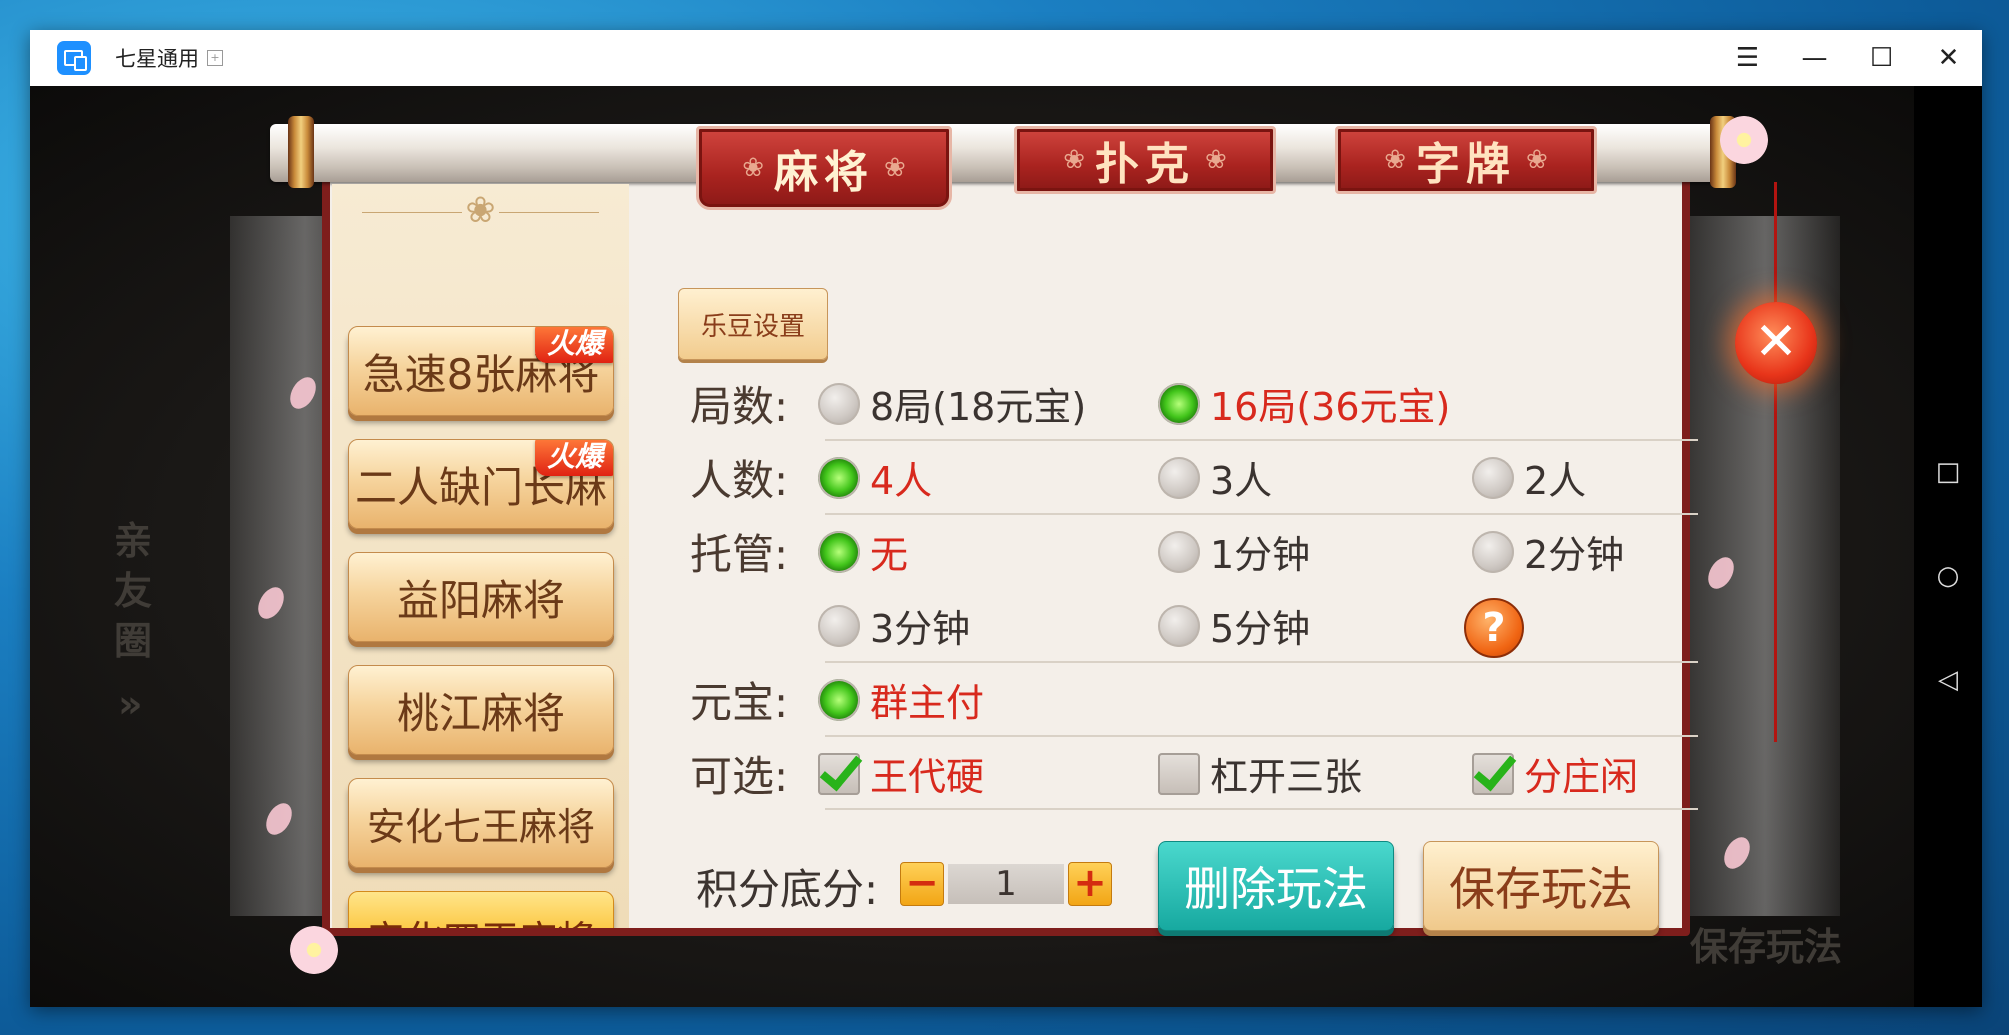 This screenshot has height=1035, width=2009. Describe the element at coordinates (1747, 58) in the screenshot. I see `menu-icon: ☰` at that location.